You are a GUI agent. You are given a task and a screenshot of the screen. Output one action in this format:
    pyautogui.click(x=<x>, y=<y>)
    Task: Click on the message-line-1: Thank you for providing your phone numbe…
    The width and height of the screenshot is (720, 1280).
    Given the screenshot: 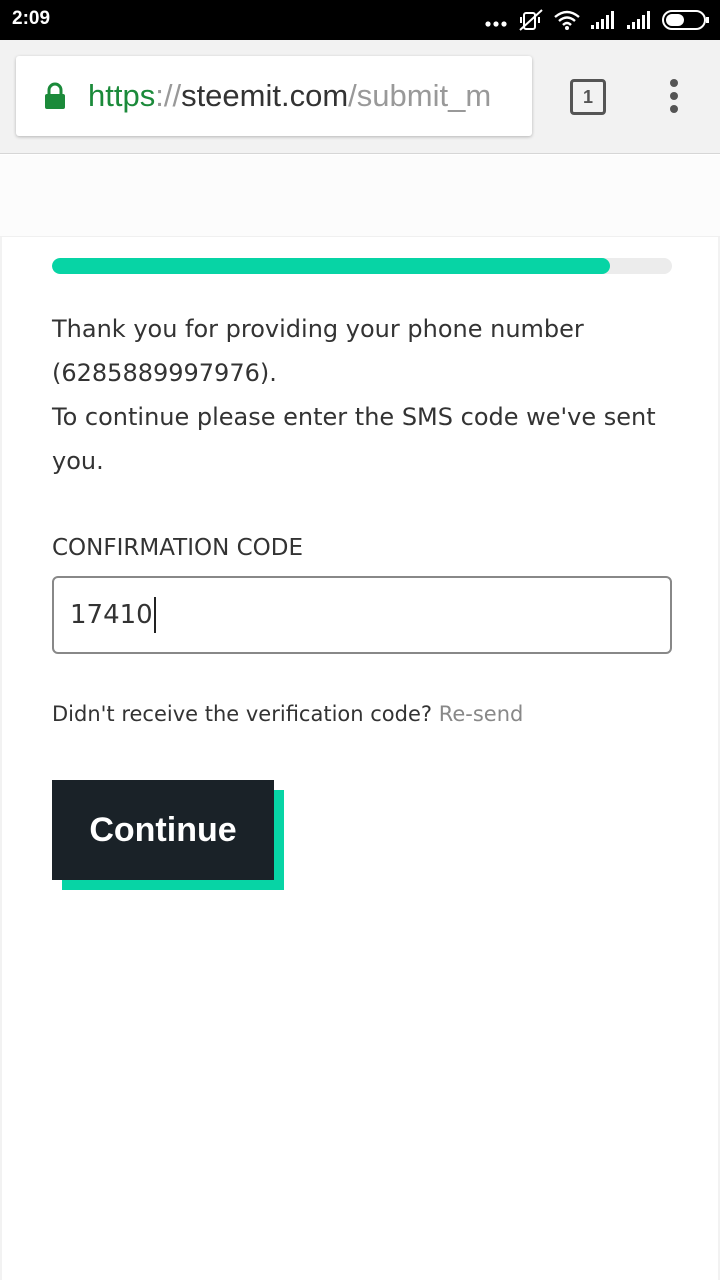 What is the action you would take?
    pyautogui.click(x=318, y=351)
    